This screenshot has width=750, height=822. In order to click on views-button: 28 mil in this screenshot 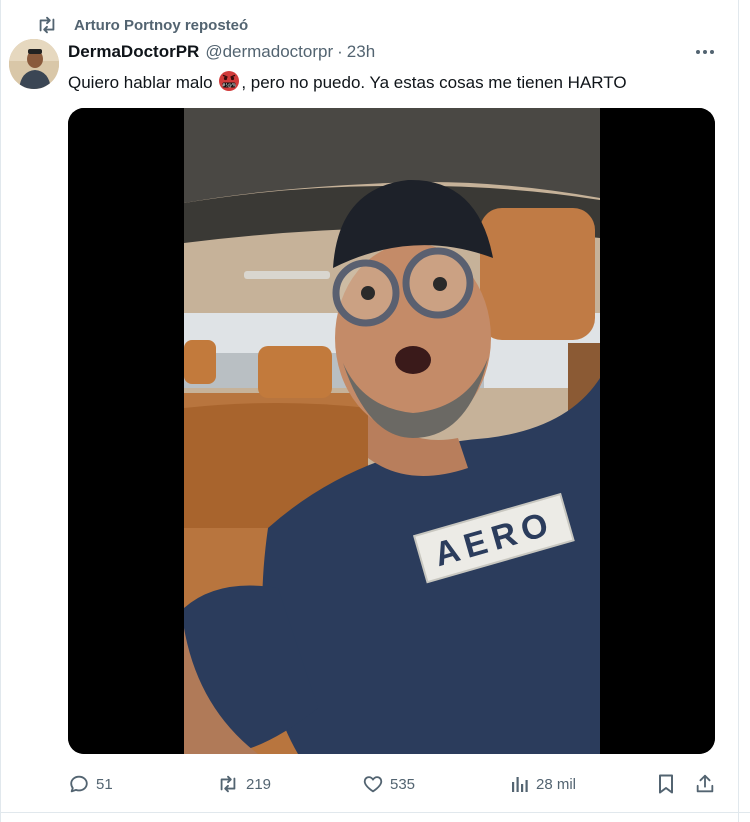, I will do `click(543, 784)`.